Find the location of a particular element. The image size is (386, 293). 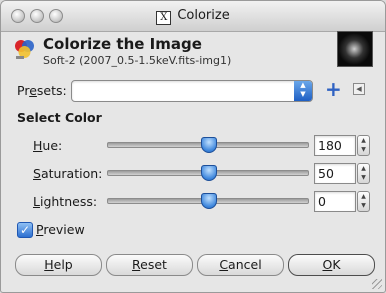

lightness-spinbox: 0 is located at coordinates (335, 201).